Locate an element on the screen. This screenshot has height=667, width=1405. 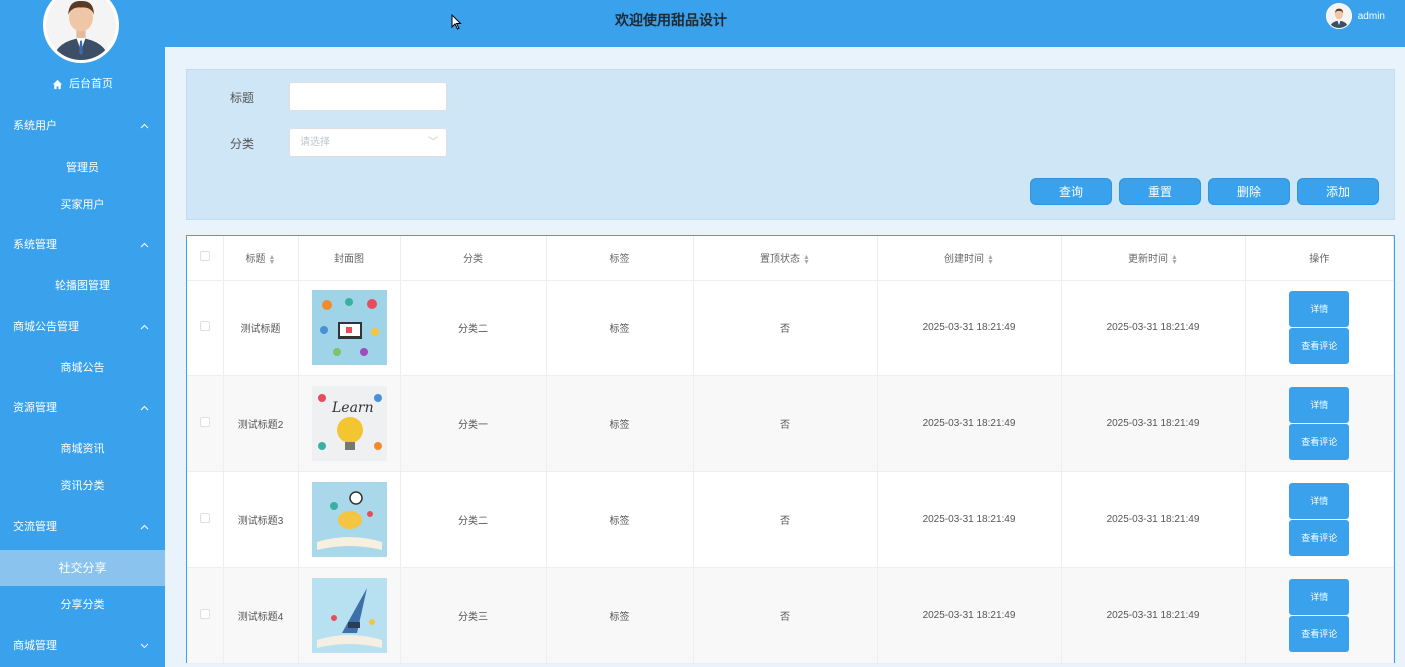
sidebar-item-home: 后台首页 is located at coordinates (82, 84).